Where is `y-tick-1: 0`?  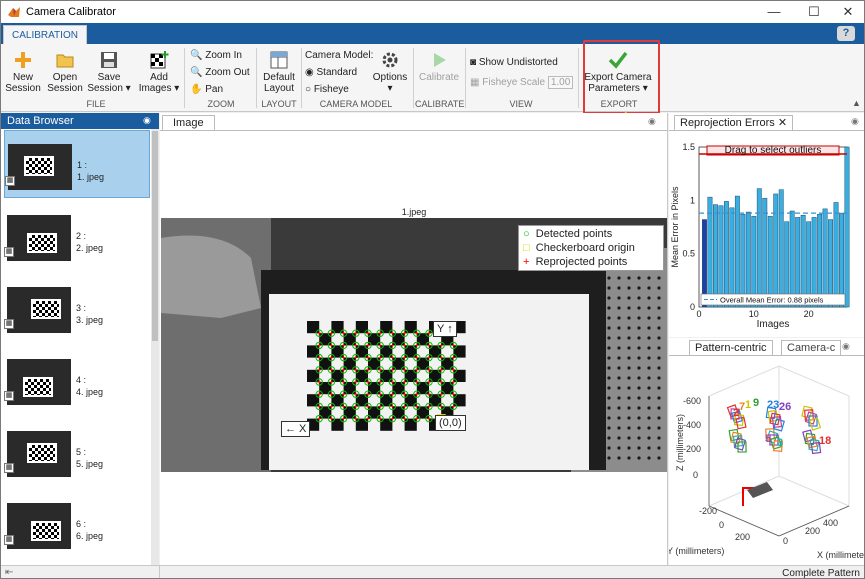 y-tick-1: 0 is located at coordinates (721, 525).